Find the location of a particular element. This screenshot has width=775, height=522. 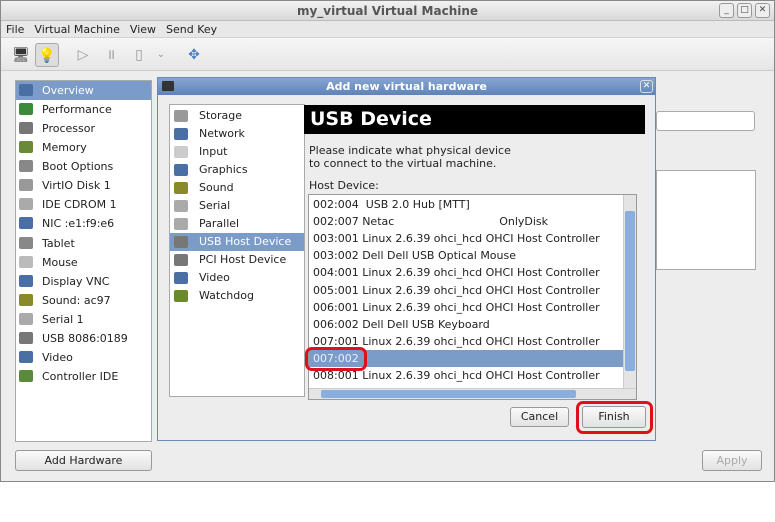

sidebar-item-label: Performance is located at coordinates (77, 110).